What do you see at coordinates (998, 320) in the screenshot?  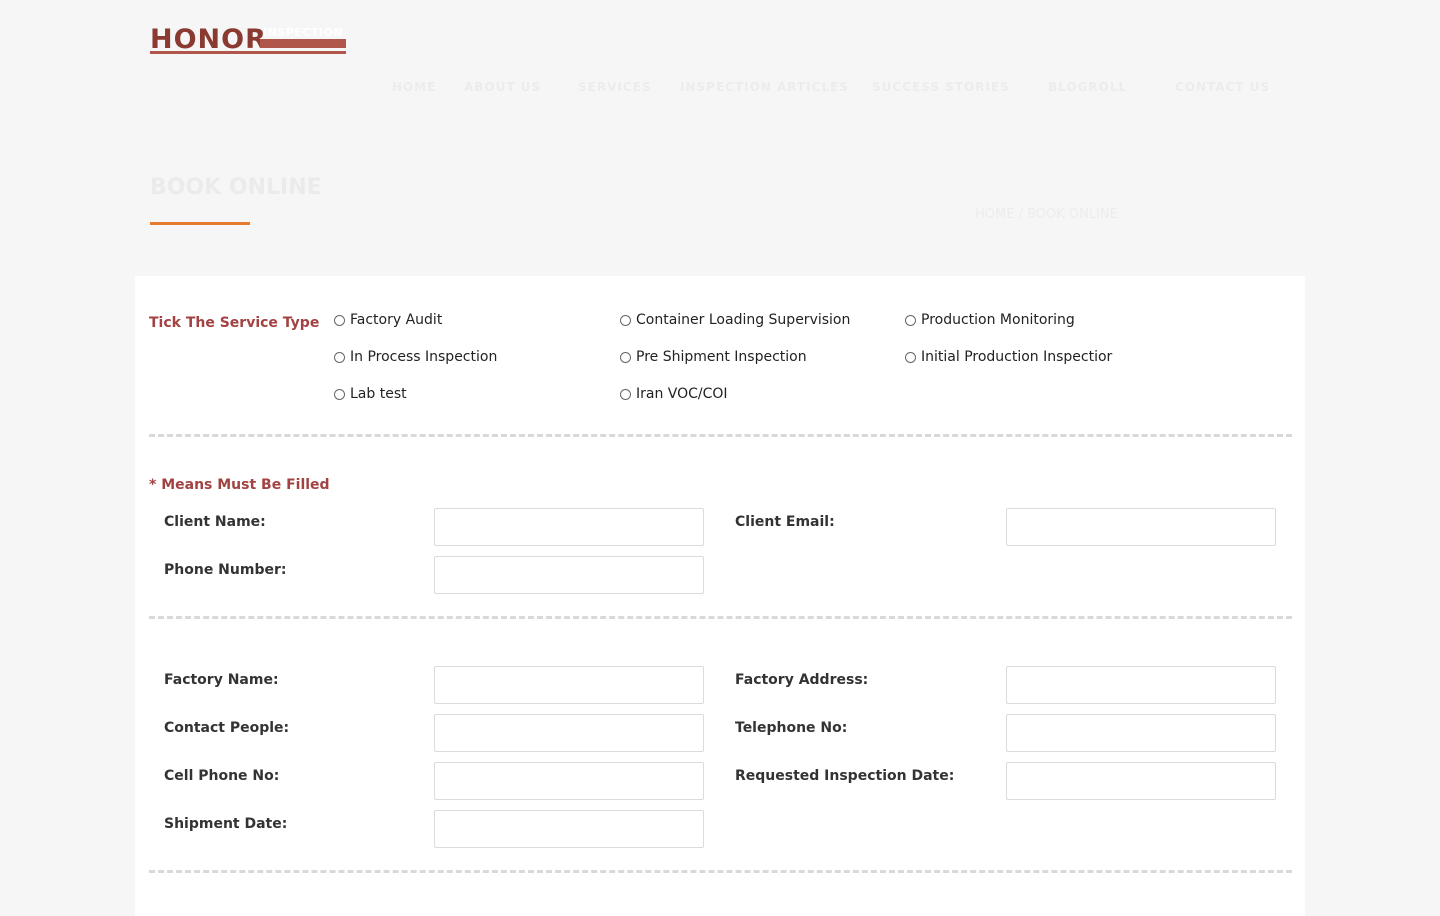 I see `radio-label: Production Monitoring` at bounding box center [998, 320].